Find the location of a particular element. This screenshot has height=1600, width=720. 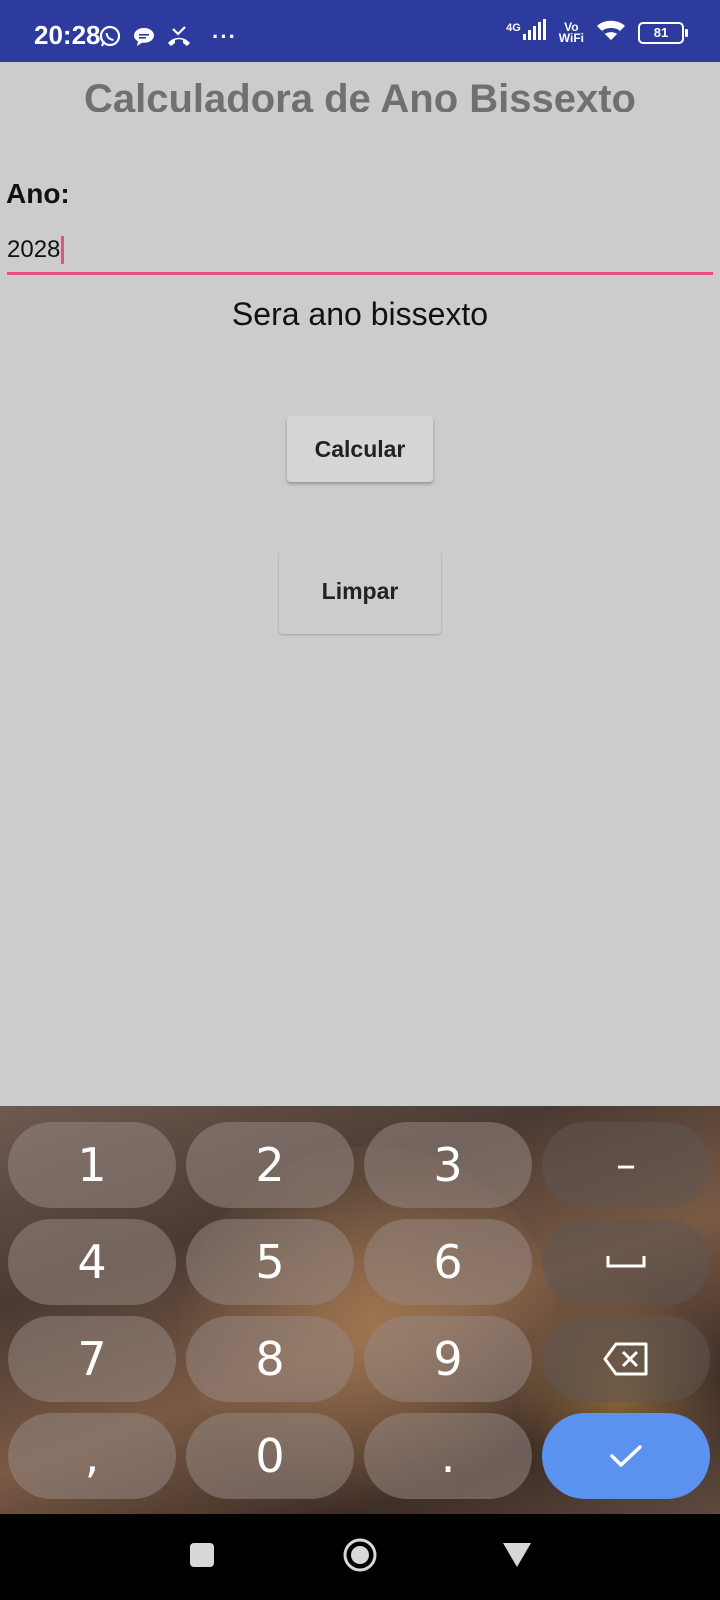

home-icon is located at coordinates (360, 1557).